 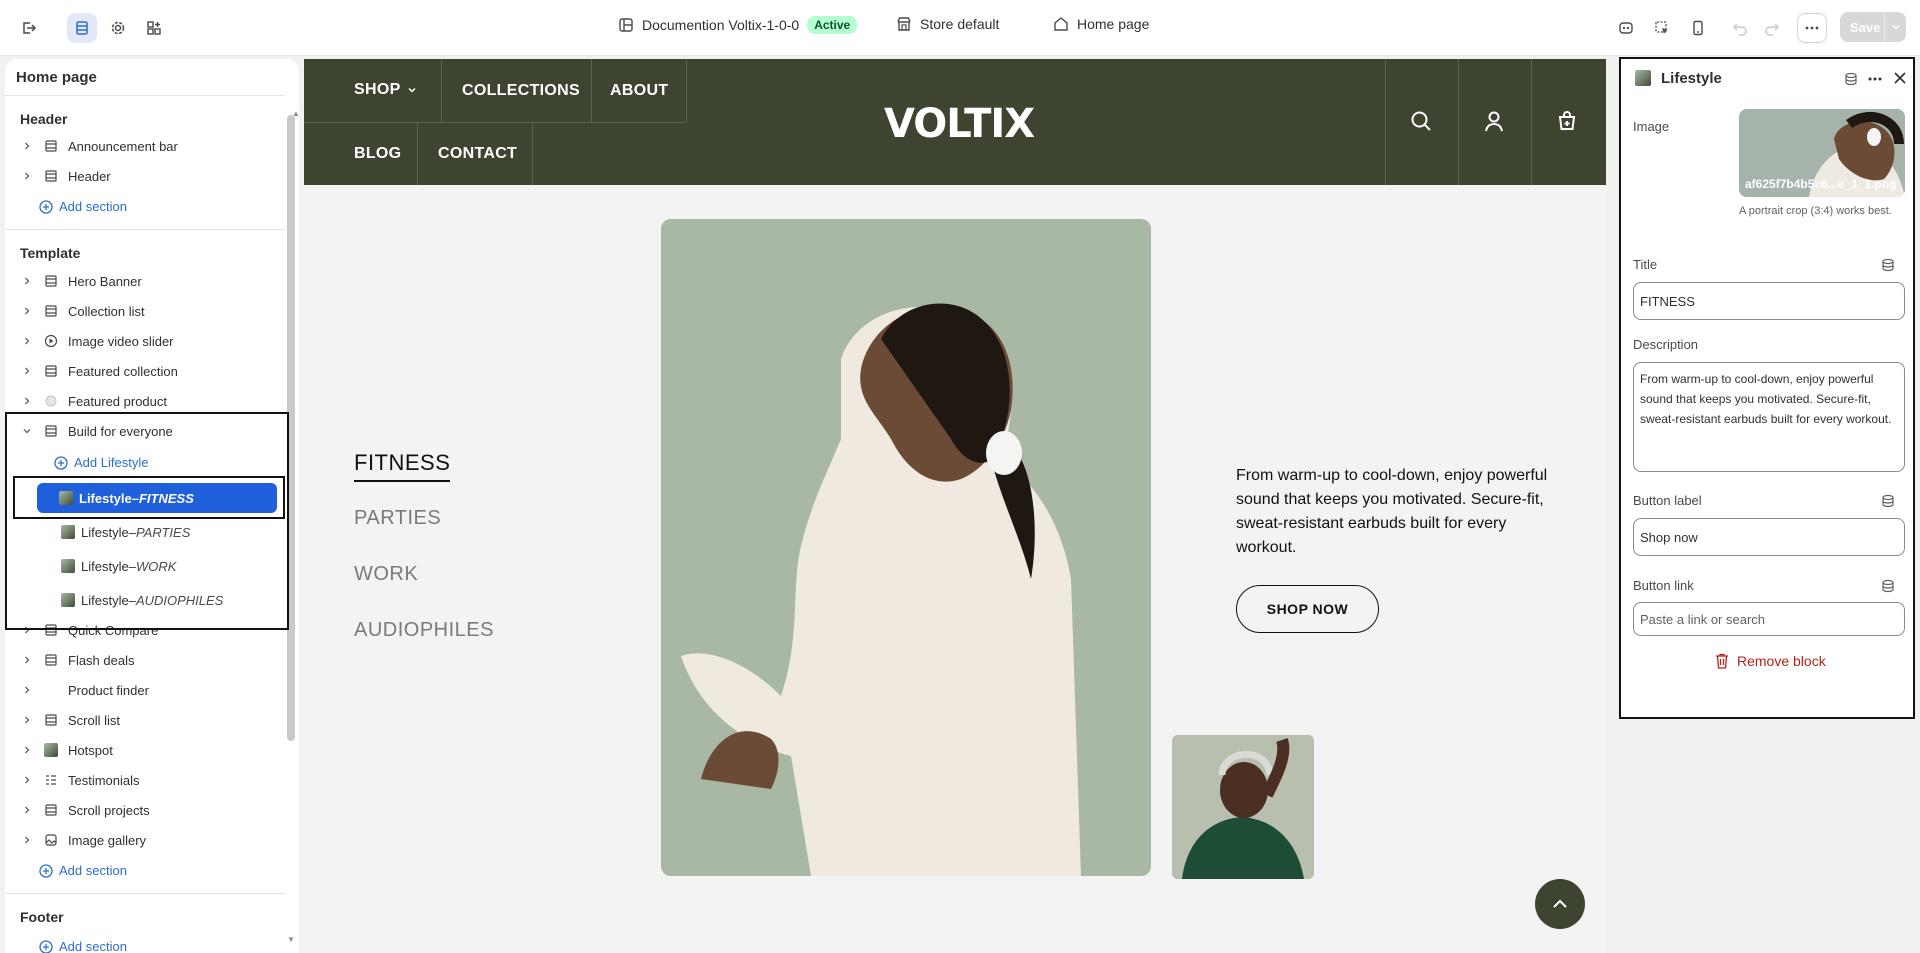 What do you see at coordinates (1873, 27) in the screenshot?
I see `save-button: Save` at bounding box center [1873, 27].